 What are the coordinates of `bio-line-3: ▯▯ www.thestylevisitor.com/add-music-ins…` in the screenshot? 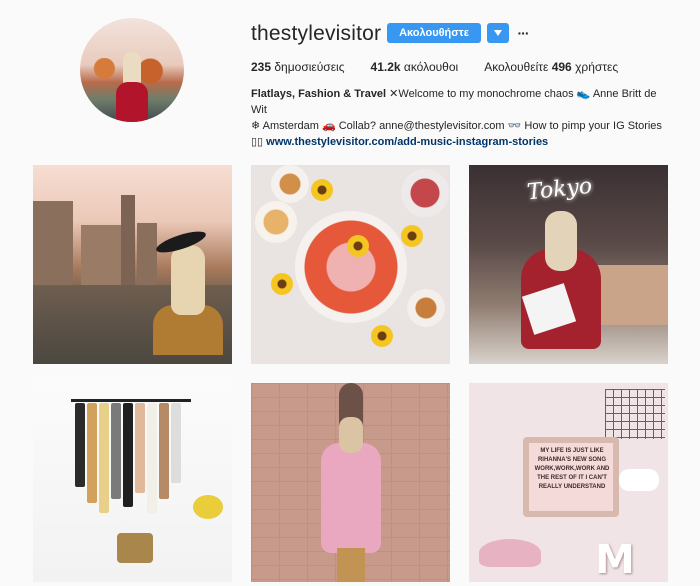 It's located at (461, 142).